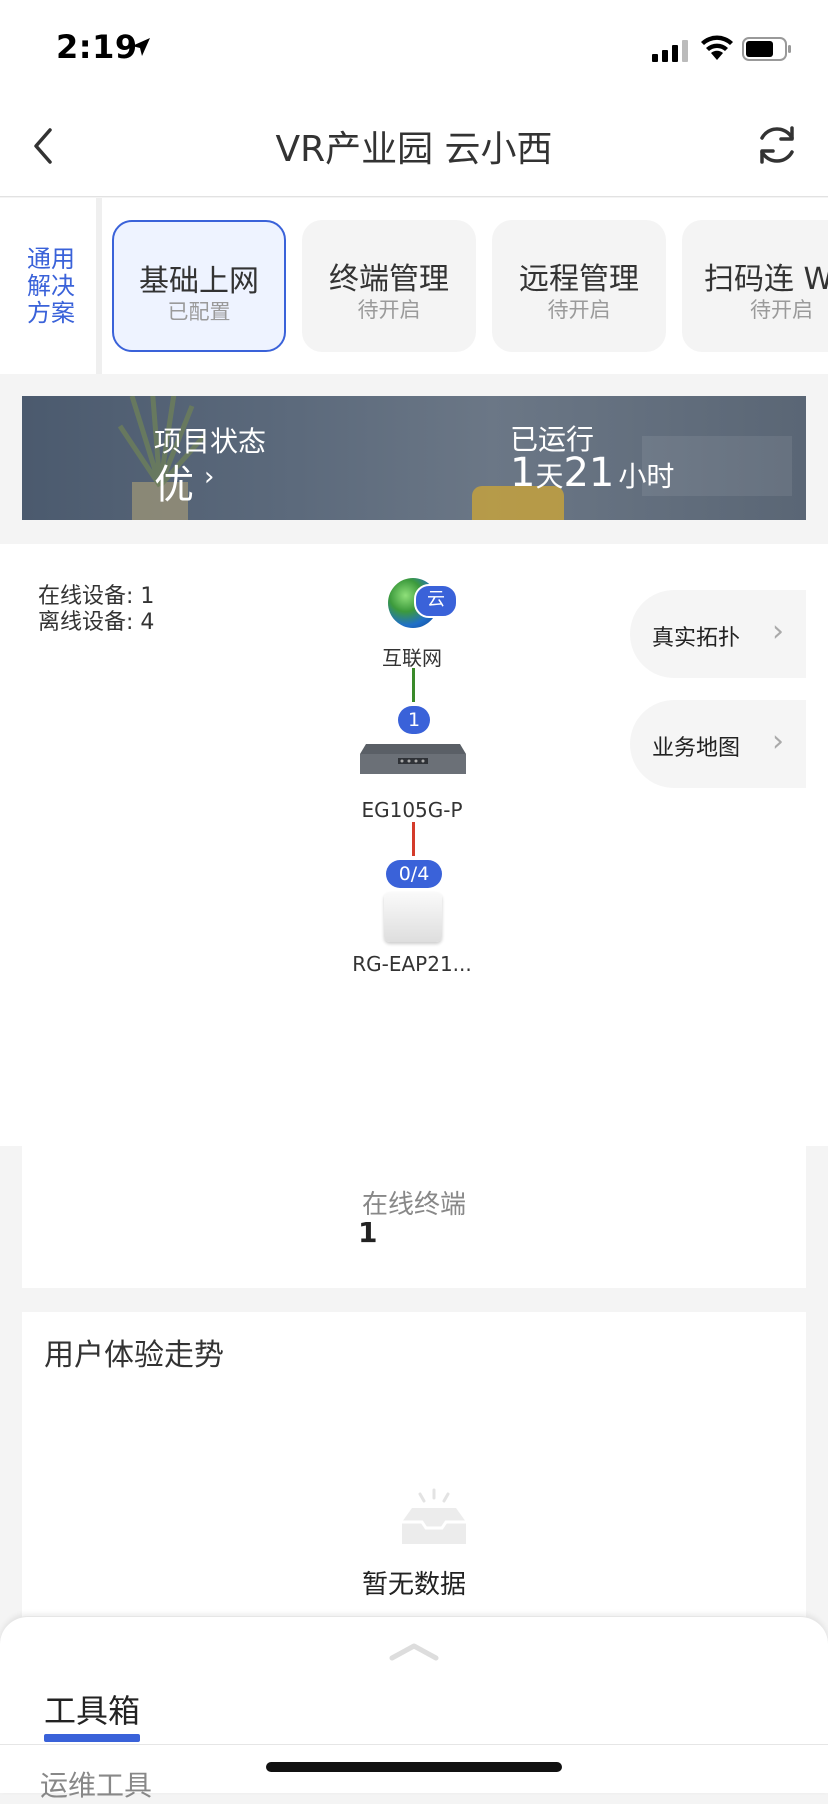 The height and width of the screenshot is (1804, 828). Describe the element at coordinates (717, 47) in the screenshot. I see `wifi-icon` at that location.